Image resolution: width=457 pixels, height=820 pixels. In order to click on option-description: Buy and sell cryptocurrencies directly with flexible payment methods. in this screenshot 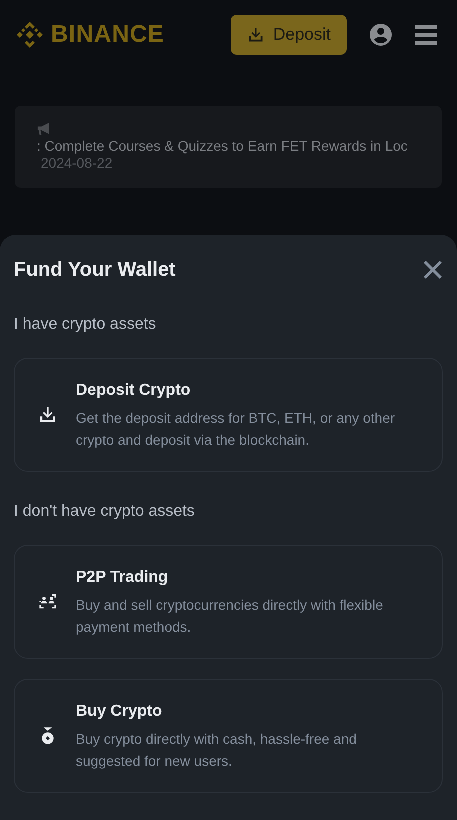, I will do `click(230, 616)`.